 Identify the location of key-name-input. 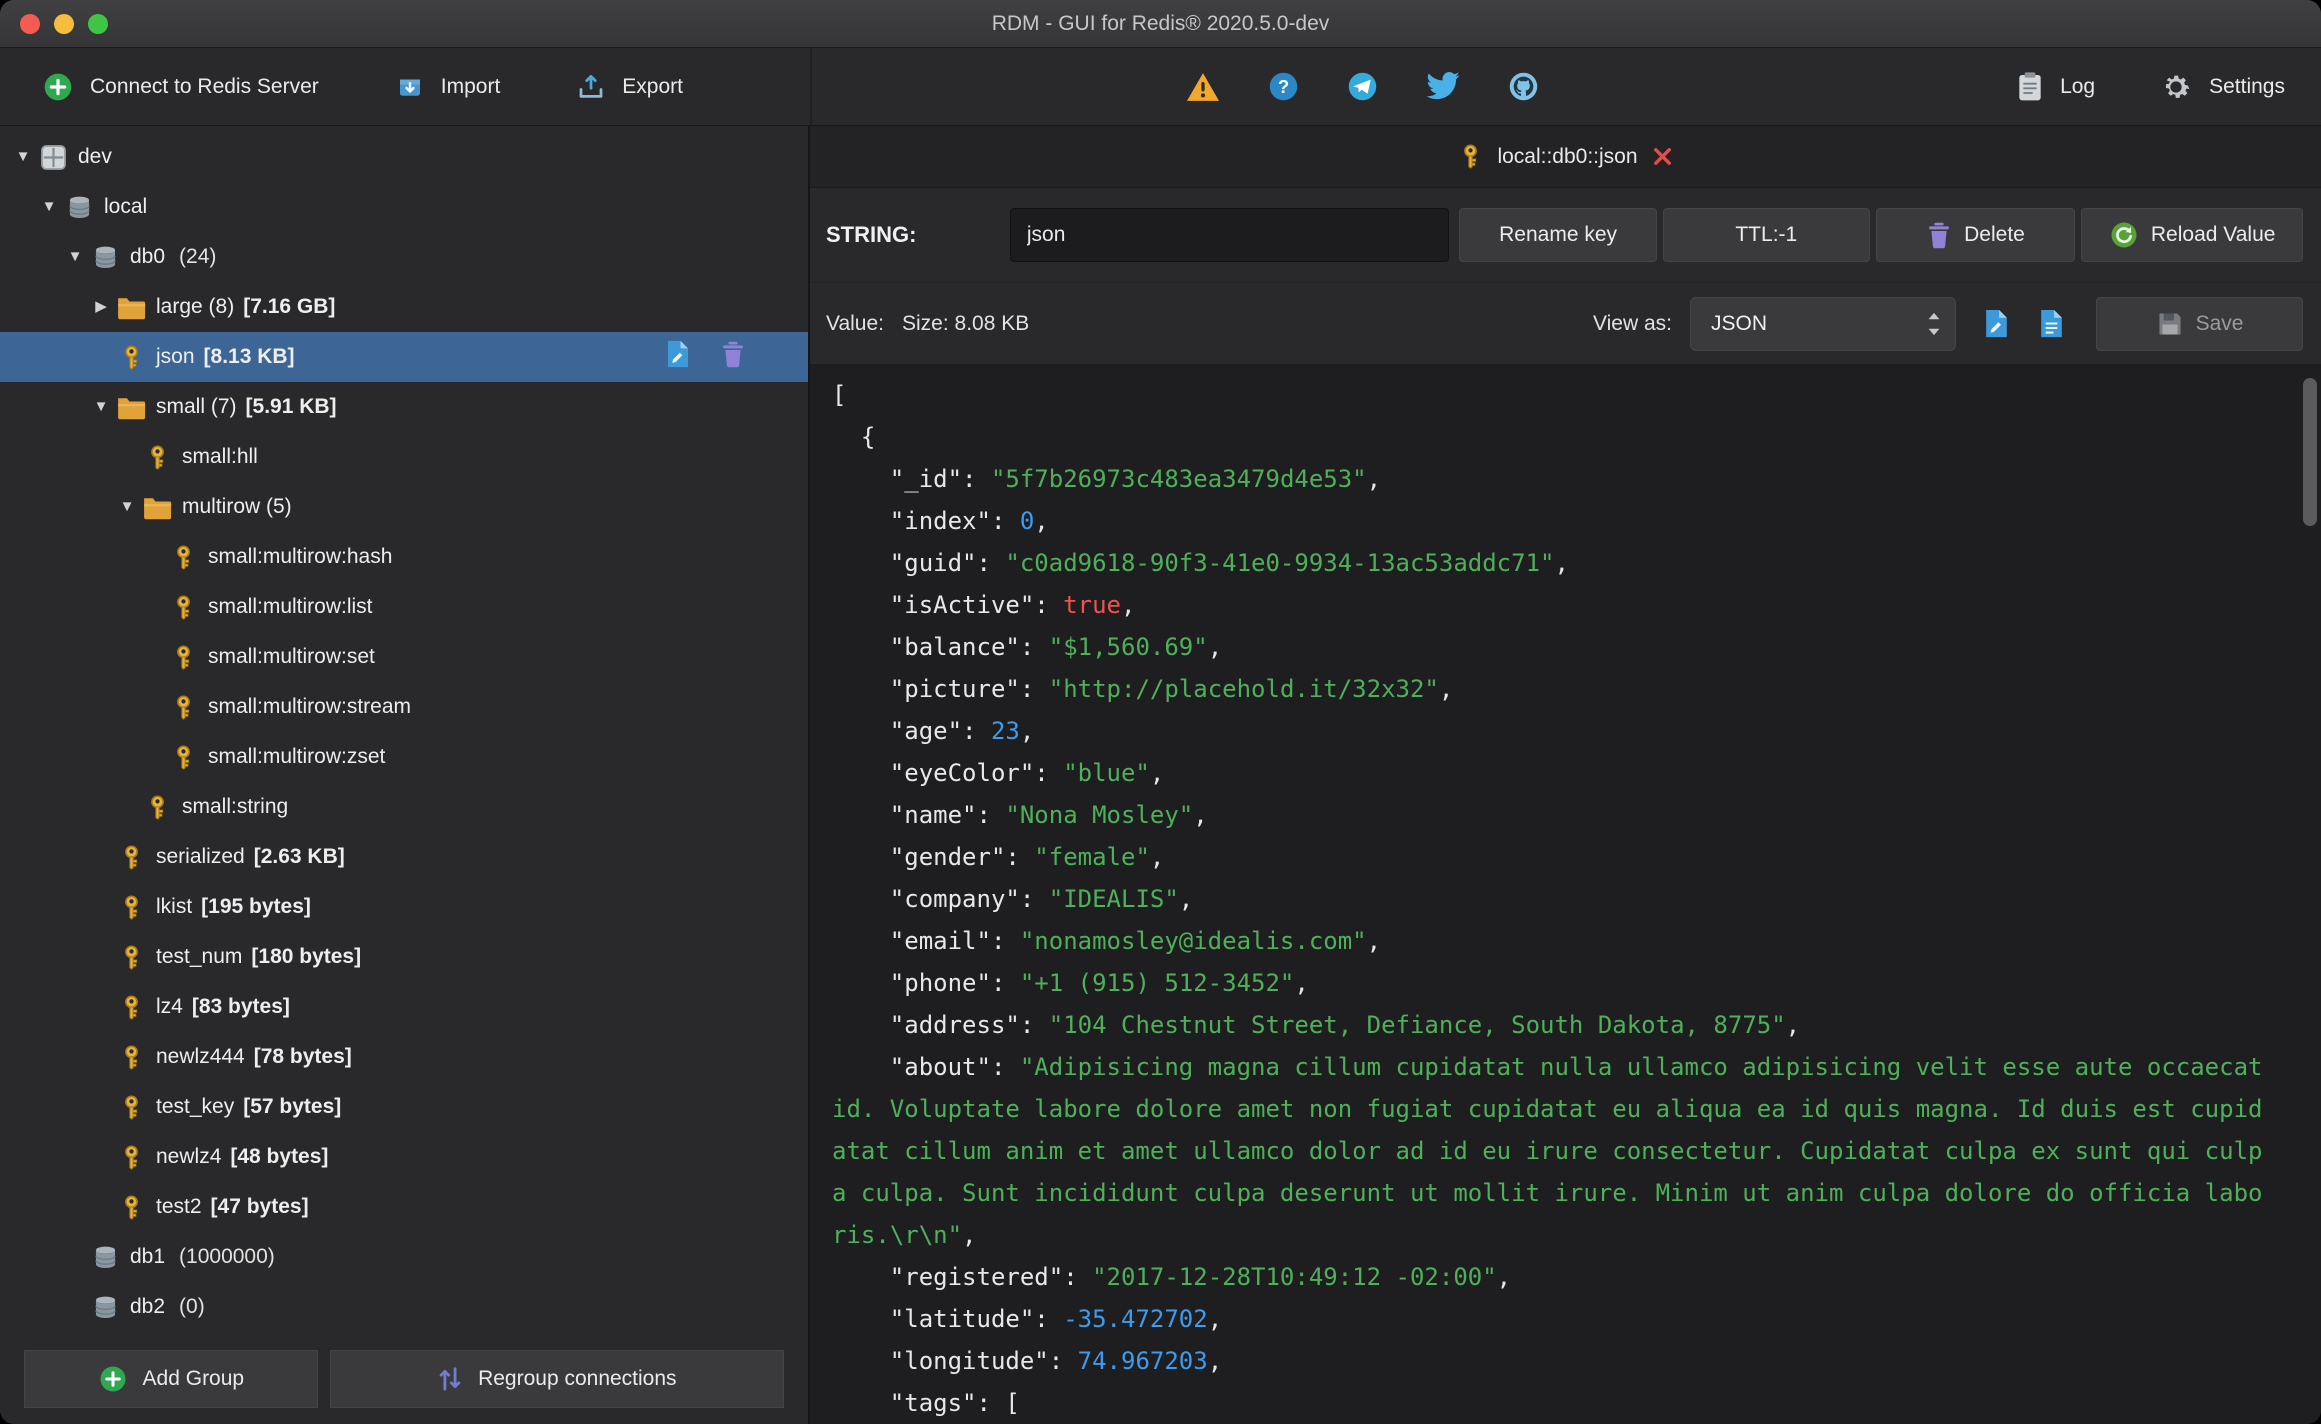
(1229, 235).